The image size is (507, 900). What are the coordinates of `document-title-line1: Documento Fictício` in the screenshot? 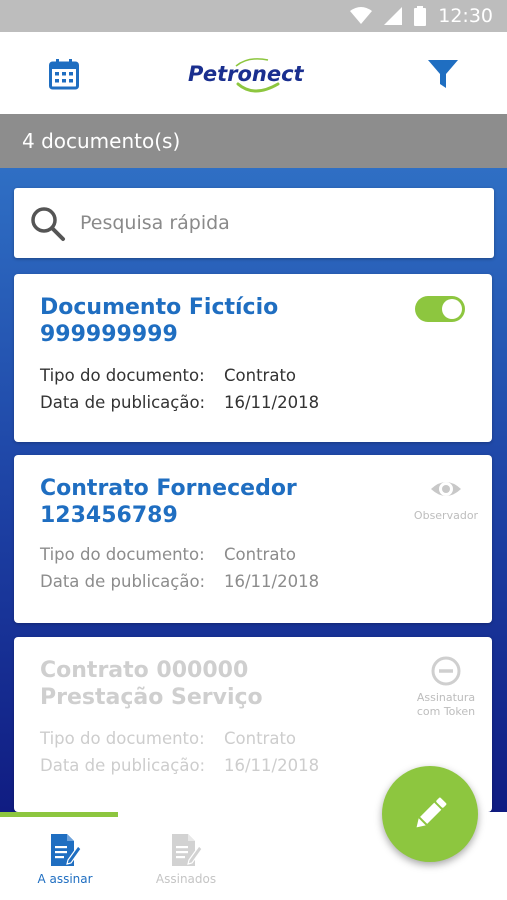 It's located at (159, 307).